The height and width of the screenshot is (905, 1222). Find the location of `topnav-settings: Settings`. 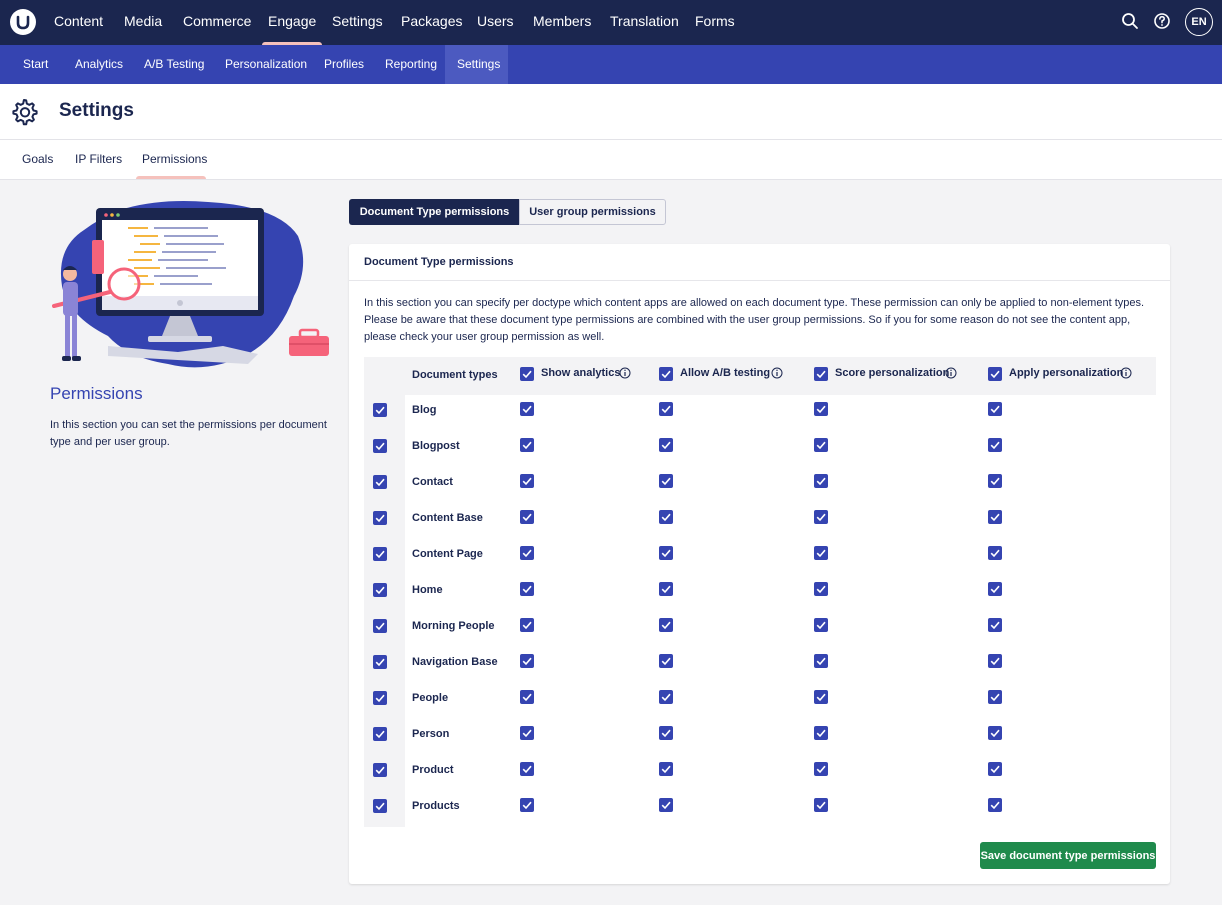

topnav-settings: Settings is located at coordinates (357, 22).